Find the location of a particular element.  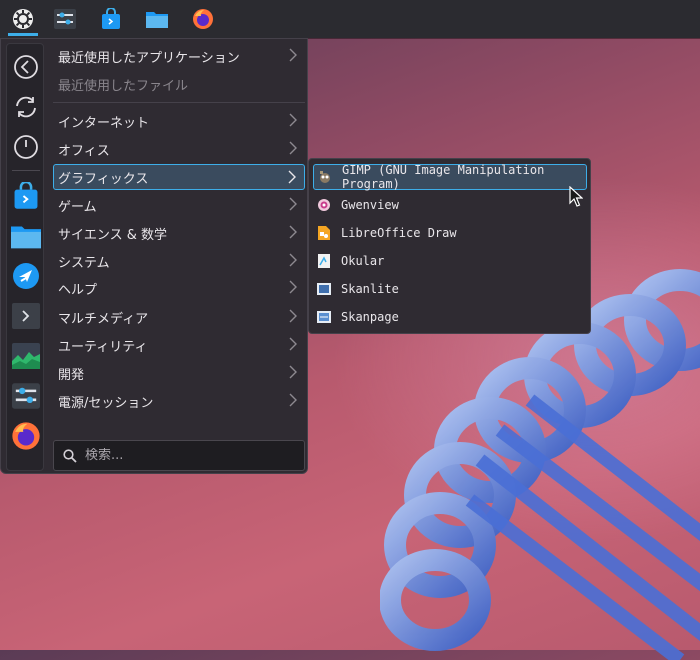

dolphin-button is located at coordinates (157, 19).